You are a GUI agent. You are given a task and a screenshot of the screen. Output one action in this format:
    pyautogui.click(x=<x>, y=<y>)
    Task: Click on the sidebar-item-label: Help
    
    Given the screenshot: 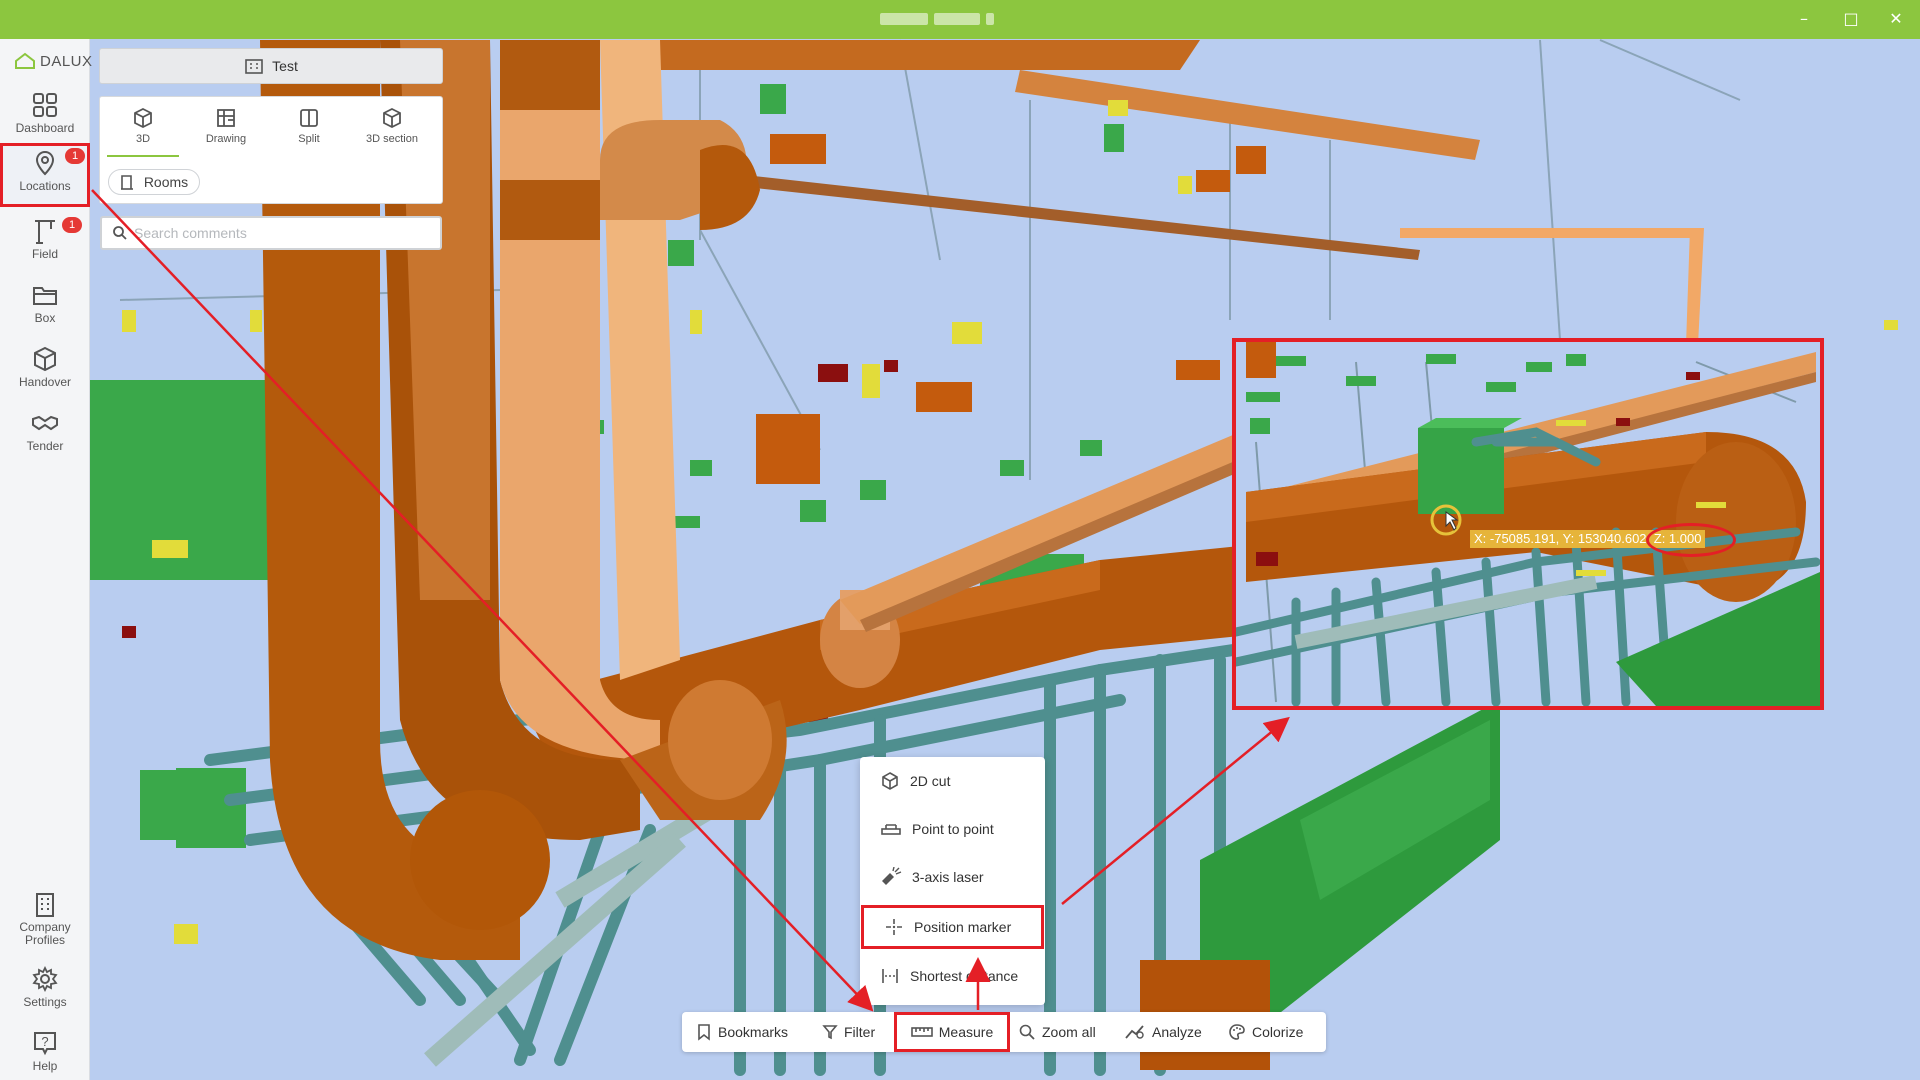 What is the action you would take?
    pyautogui.click(x=45, y=1066)
    